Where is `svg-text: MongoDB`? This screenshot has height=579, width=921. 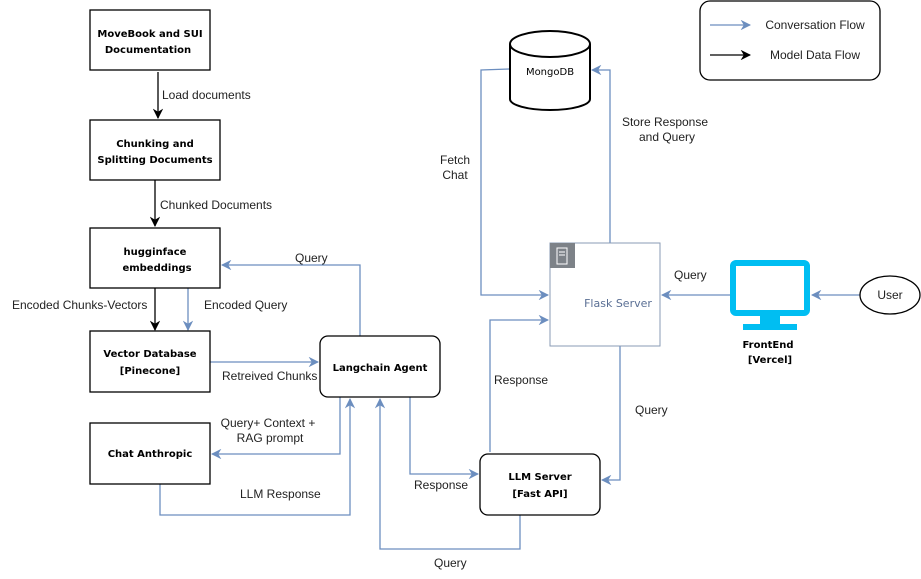 svg-text: MongoDB is located at coordinates (550, 72).